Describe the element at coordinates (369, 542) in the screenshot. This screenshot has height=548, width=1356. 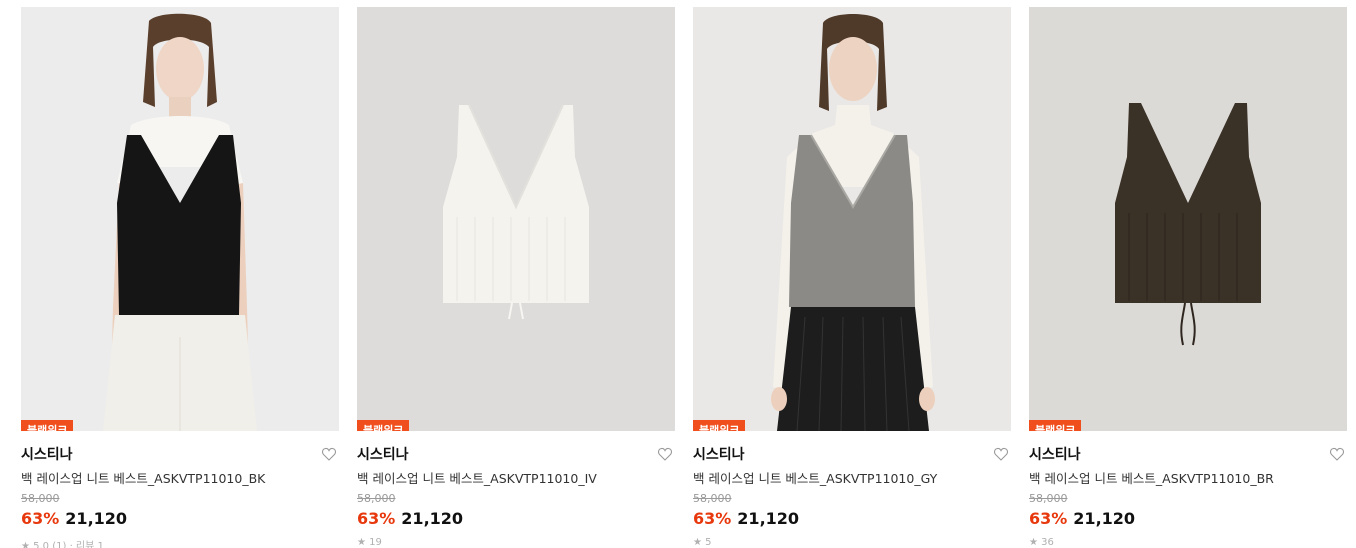
I see `rating-summary: ★ 19` at that location.